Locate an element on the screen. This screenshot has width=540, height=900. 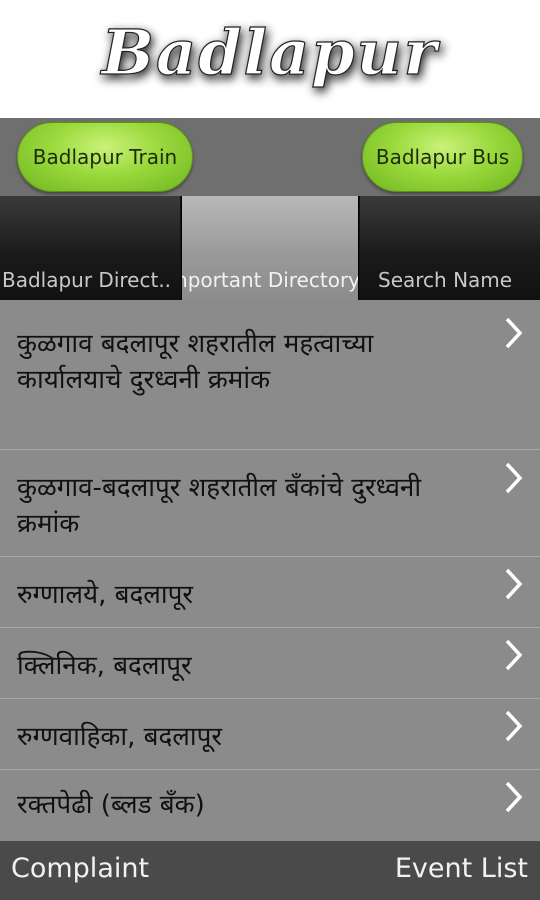
badlapur-train-button: Badlapur Train is located at coordinates (105, 157).